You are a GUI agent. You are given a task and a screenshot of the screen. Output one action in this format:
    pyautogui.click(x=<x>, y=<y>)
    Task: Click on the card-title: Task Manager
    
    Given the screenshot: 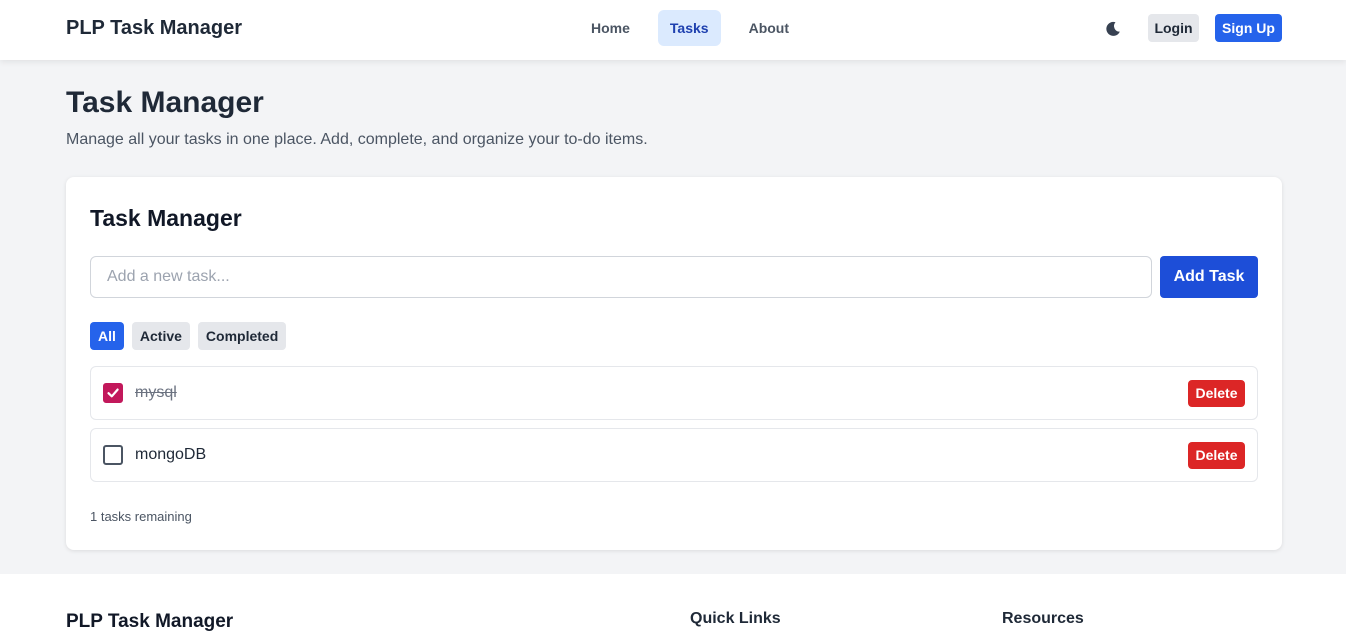 What is the action you would take?
    pyautogui.click(x=166, y=218)
    